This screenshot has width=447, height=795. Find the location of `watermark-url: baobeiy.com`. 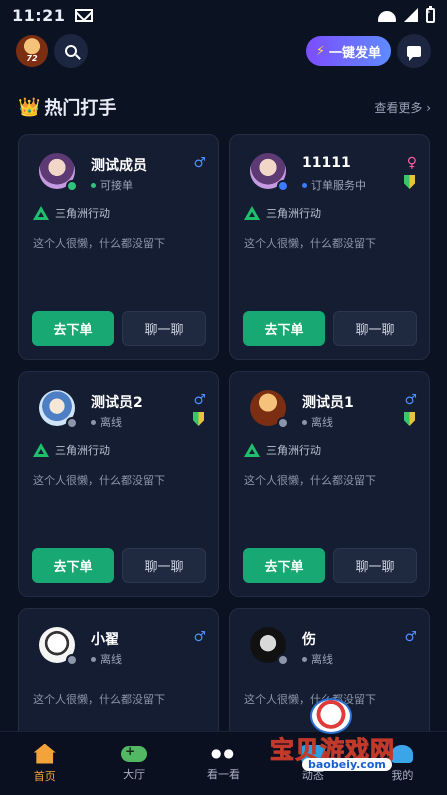

watermark-url: baobeiy.com is located at coordinates (347, 764).